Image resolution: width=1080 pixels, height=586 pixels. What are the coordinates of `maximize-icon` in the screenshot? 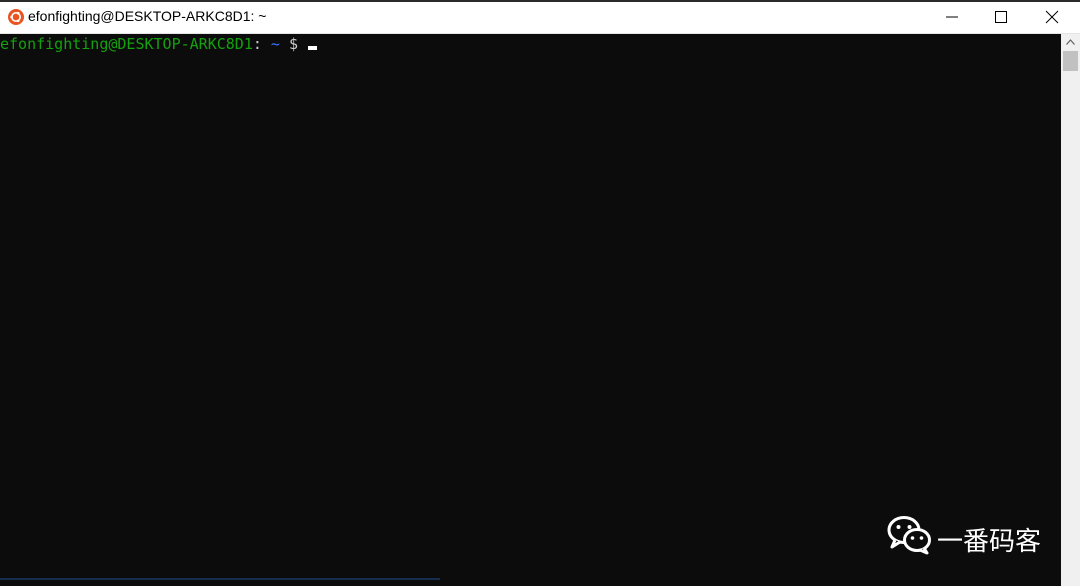 It's located at (1001, 17).